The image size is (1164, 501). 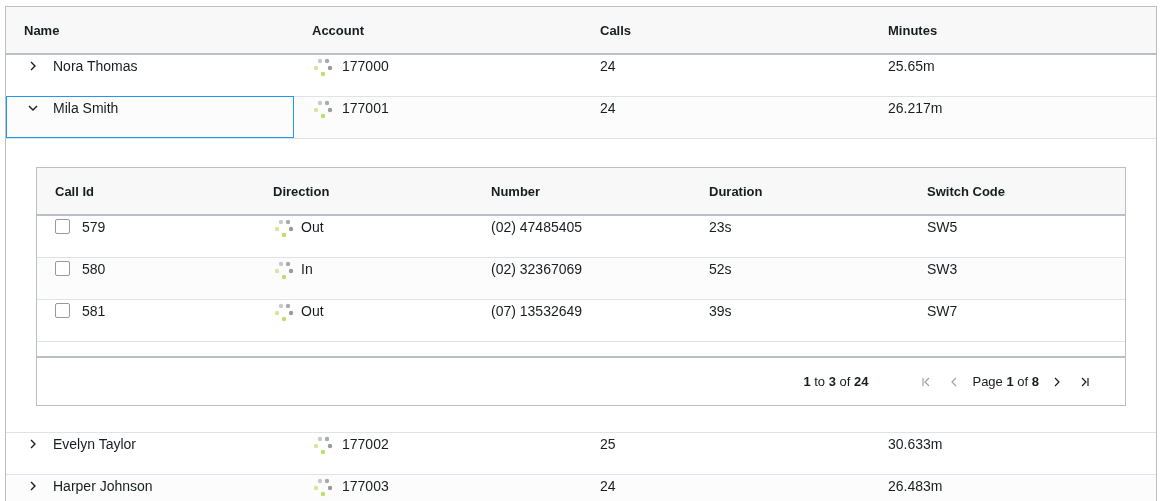 I want to click on minutes-text: 26.217m, so click(x=915, y=108).